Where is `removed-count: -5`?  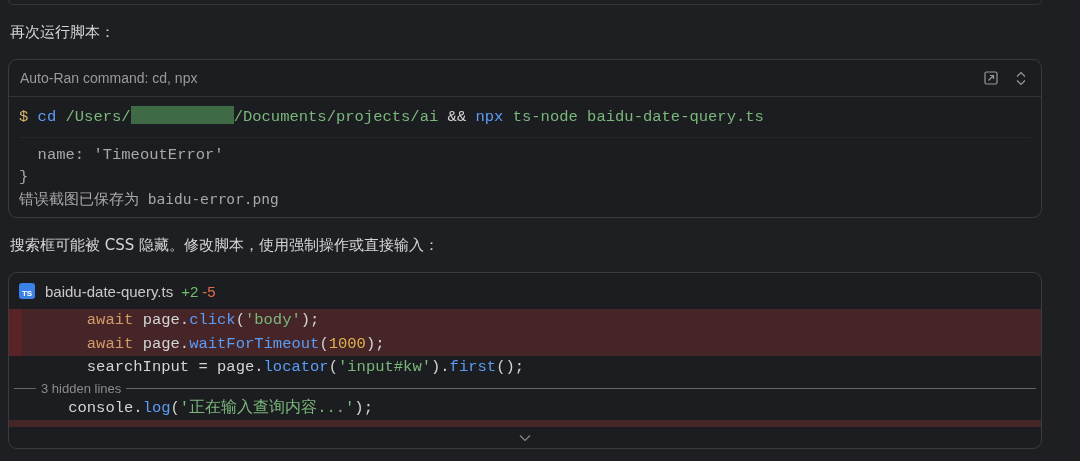 removed-count: -5 is located at coordinates (209, 291).